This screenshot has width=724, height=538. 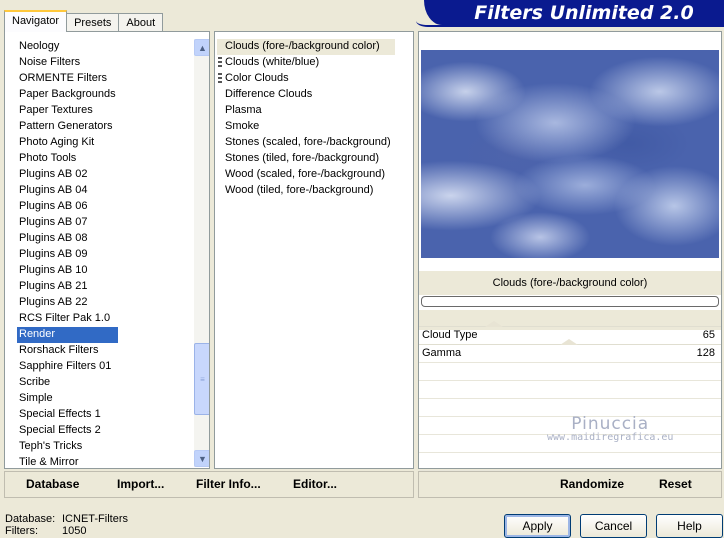 I want to click on apply-button: Apply, so click(x=537, y=526).